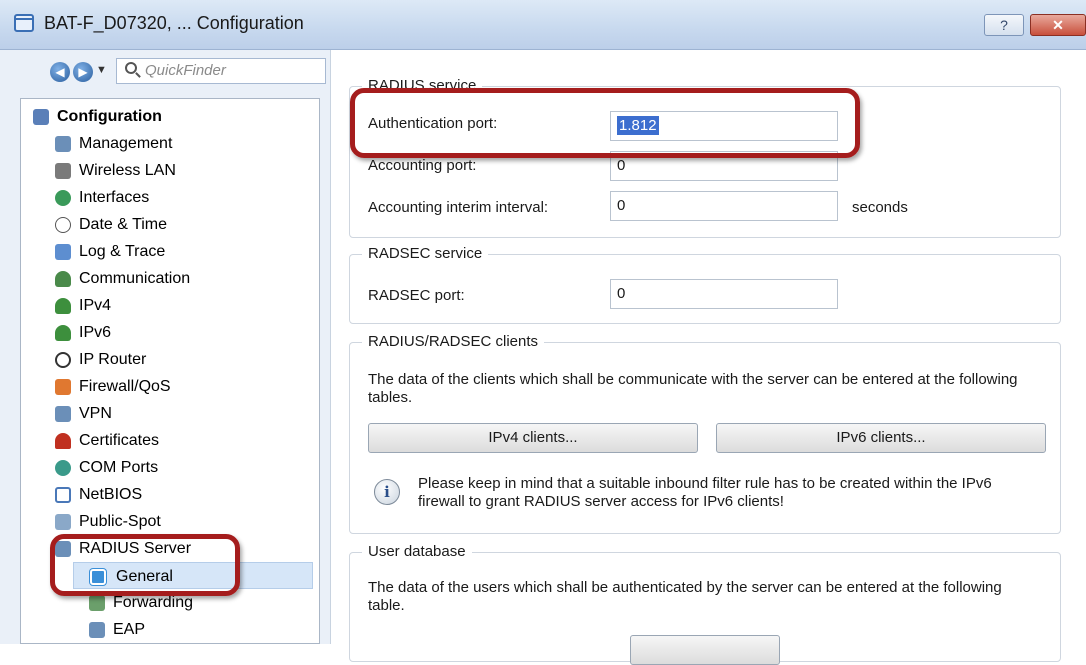 The image size is (1086, 665). Describe the element at coordinates (193, 575) in the screenshot. I see `tree-item-general: General` at that location.